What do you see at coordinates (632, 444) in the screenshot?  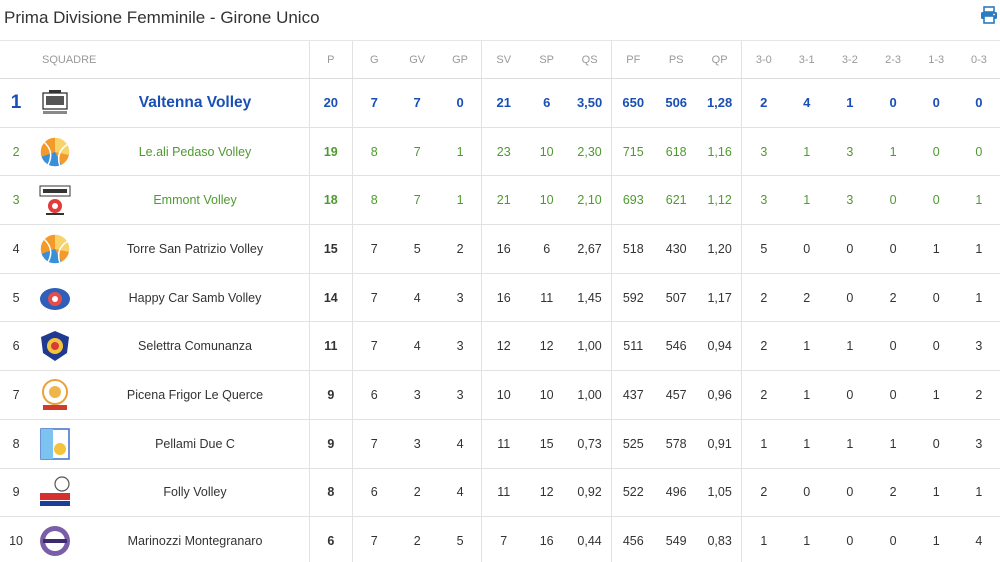 I see `stat-pf: 525` at bounding box center [632, 444].